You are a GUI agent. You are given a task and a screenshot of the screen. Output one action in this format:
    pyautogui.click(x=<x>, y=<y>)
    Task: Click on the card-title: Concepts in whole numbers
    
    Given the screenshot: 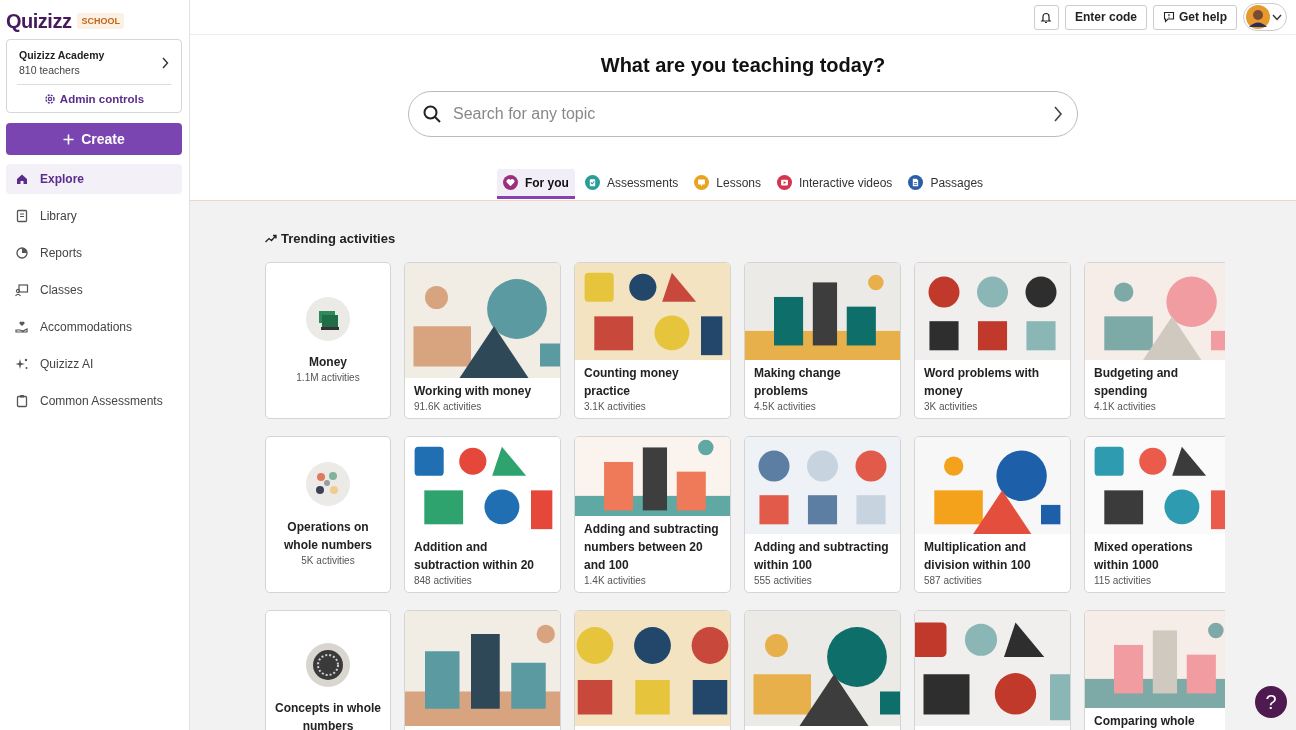 What is the action you would take?
    pyautogui.click(x=328, y=714)
    